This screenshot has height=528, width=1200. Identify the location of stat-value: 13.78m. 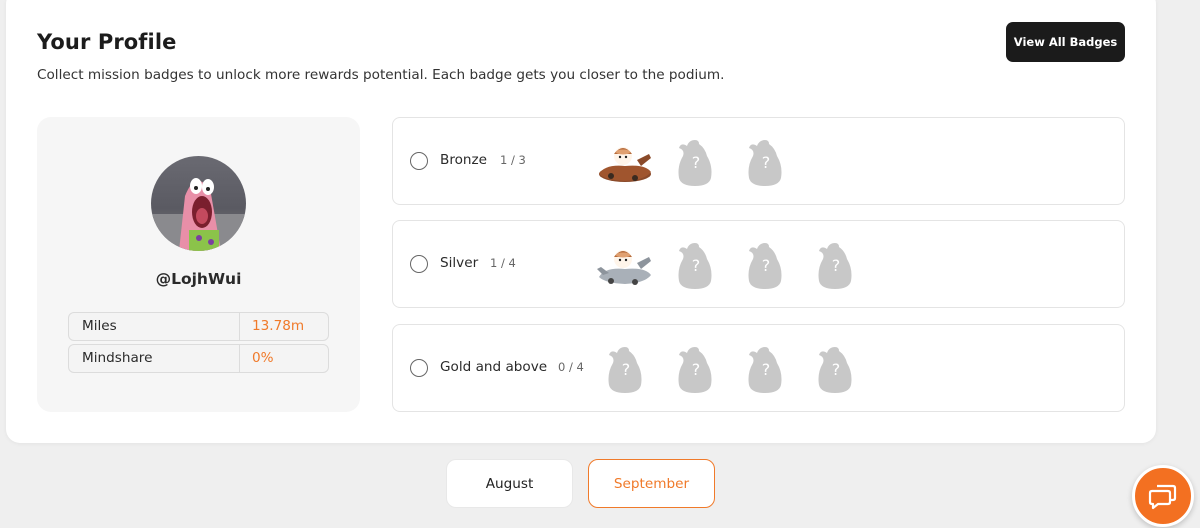
(278, 326).